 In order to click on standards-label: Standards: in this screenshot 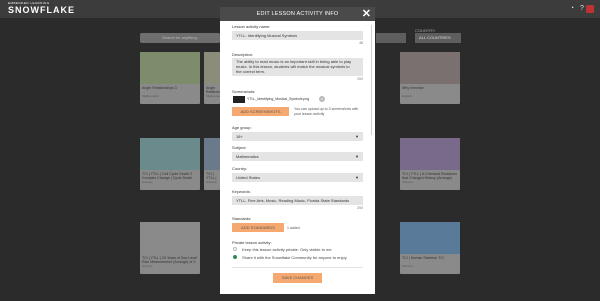, I will do `click(242, 218)`.